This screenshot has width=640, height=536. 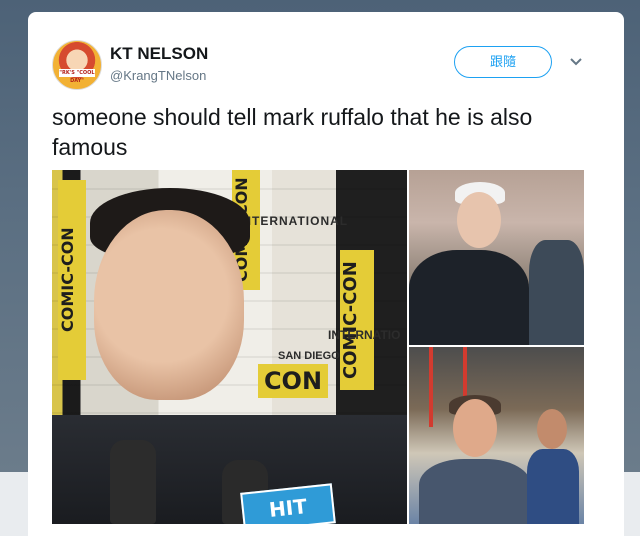 I want to click on avatar-text: "RK'S "COOL DAY", so click(x=77, y=76).